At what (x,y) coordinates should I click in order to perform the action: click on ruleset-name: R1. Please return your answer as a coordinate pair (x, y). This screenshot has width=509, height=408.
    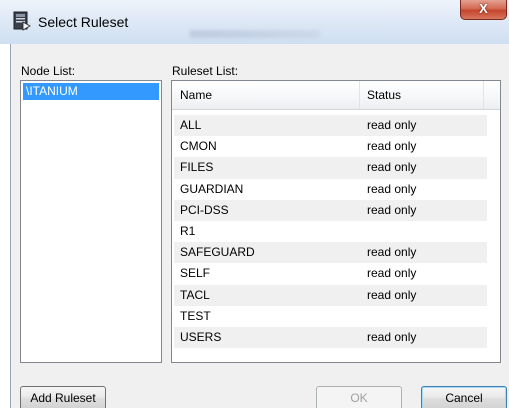
    Looking at the image, I should click on (188, 230).